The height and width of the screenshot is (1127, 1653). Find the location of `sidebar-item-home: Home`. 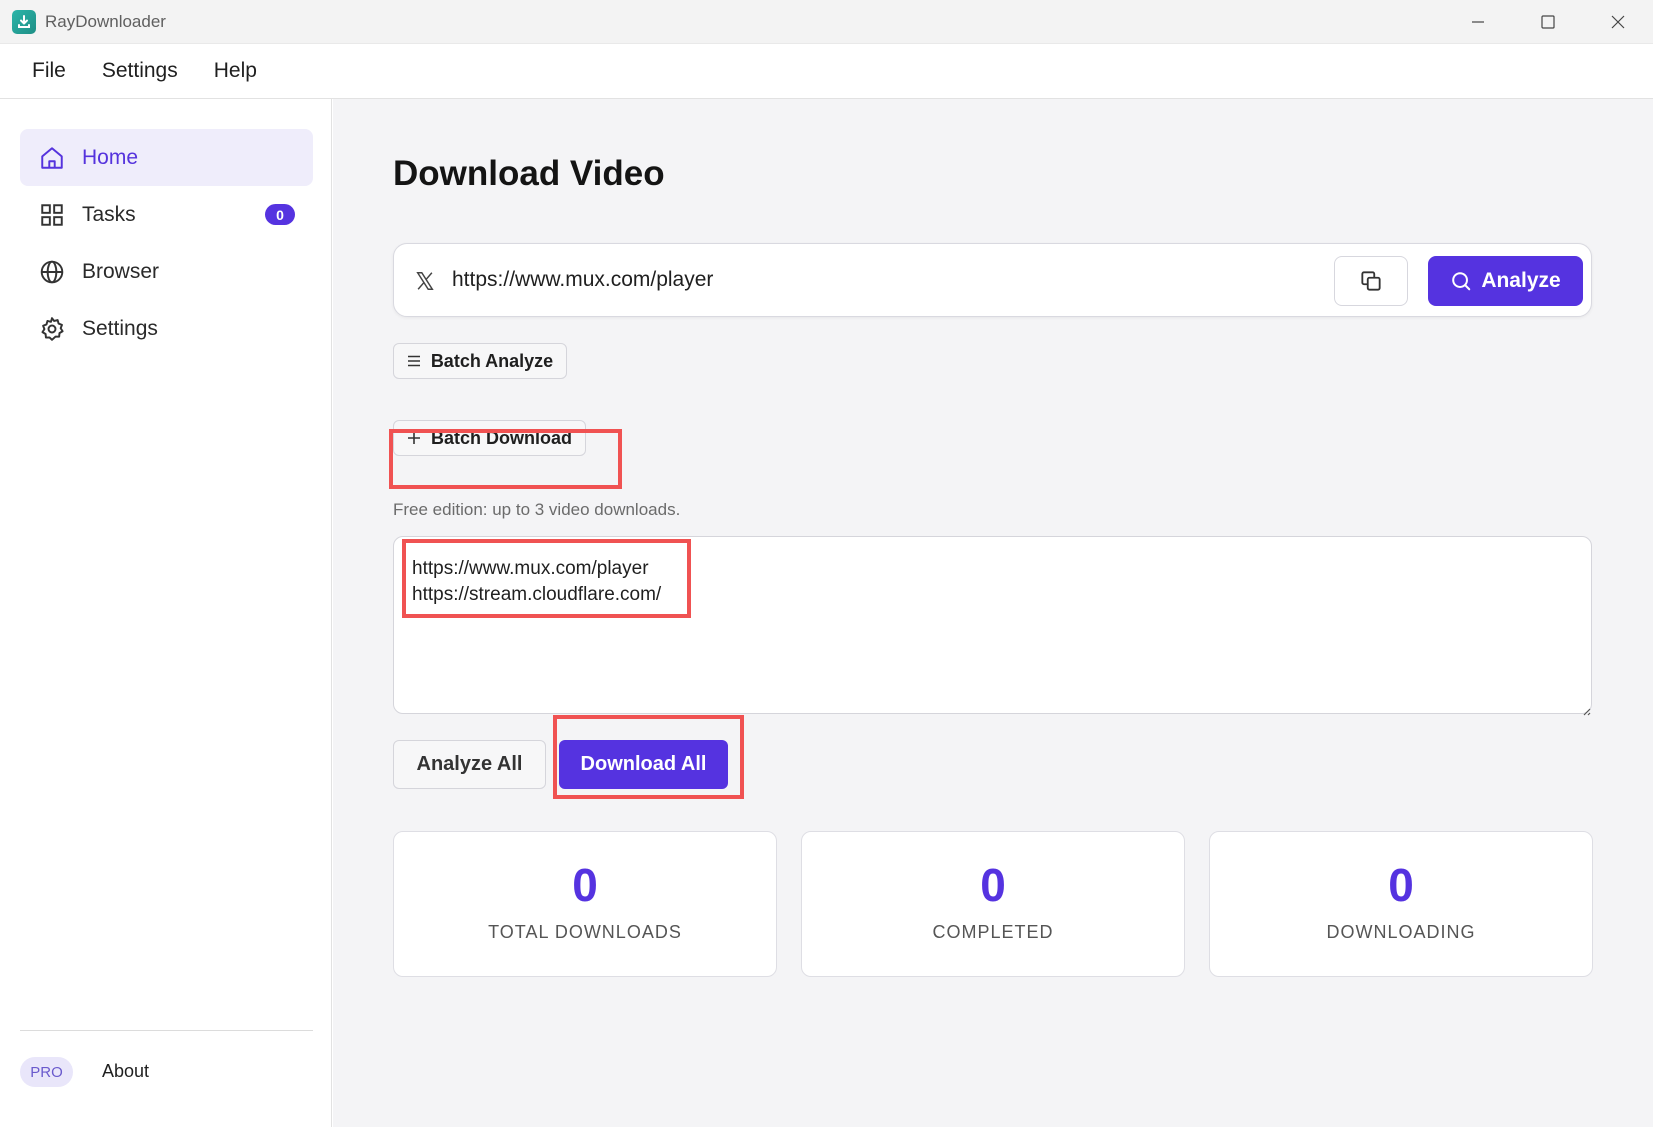

sidebar-item-home: Home is located at coordinates (166, 157).